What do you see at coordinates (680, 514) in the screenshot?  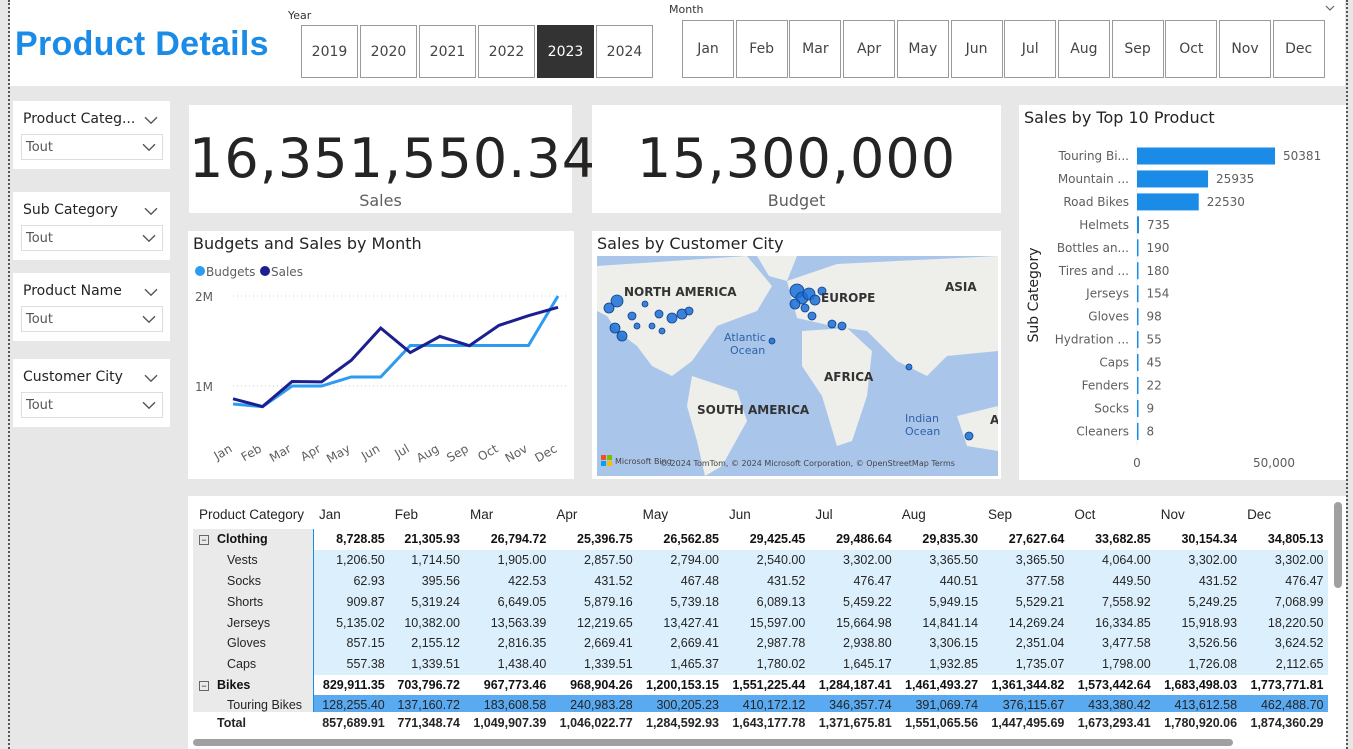 I see `column-header: May` at bounding box center [680, 514].